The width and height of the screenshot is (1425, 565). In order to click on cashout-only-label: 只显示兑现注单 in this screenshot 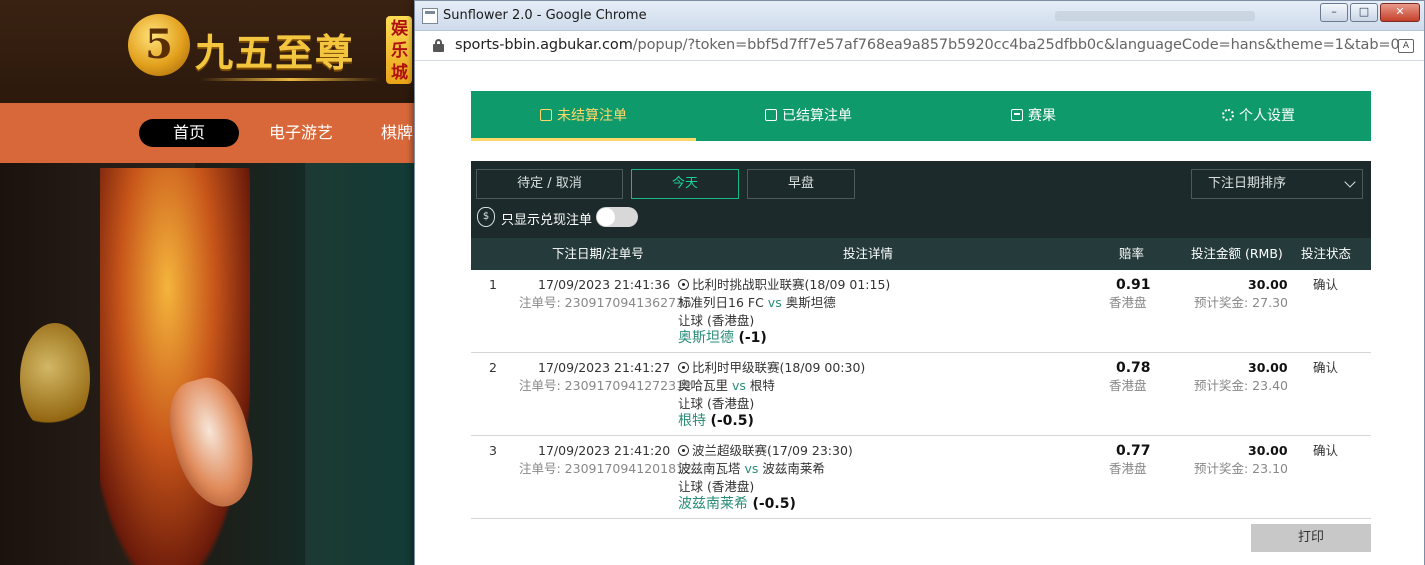, I will do `click(547, 220)`.